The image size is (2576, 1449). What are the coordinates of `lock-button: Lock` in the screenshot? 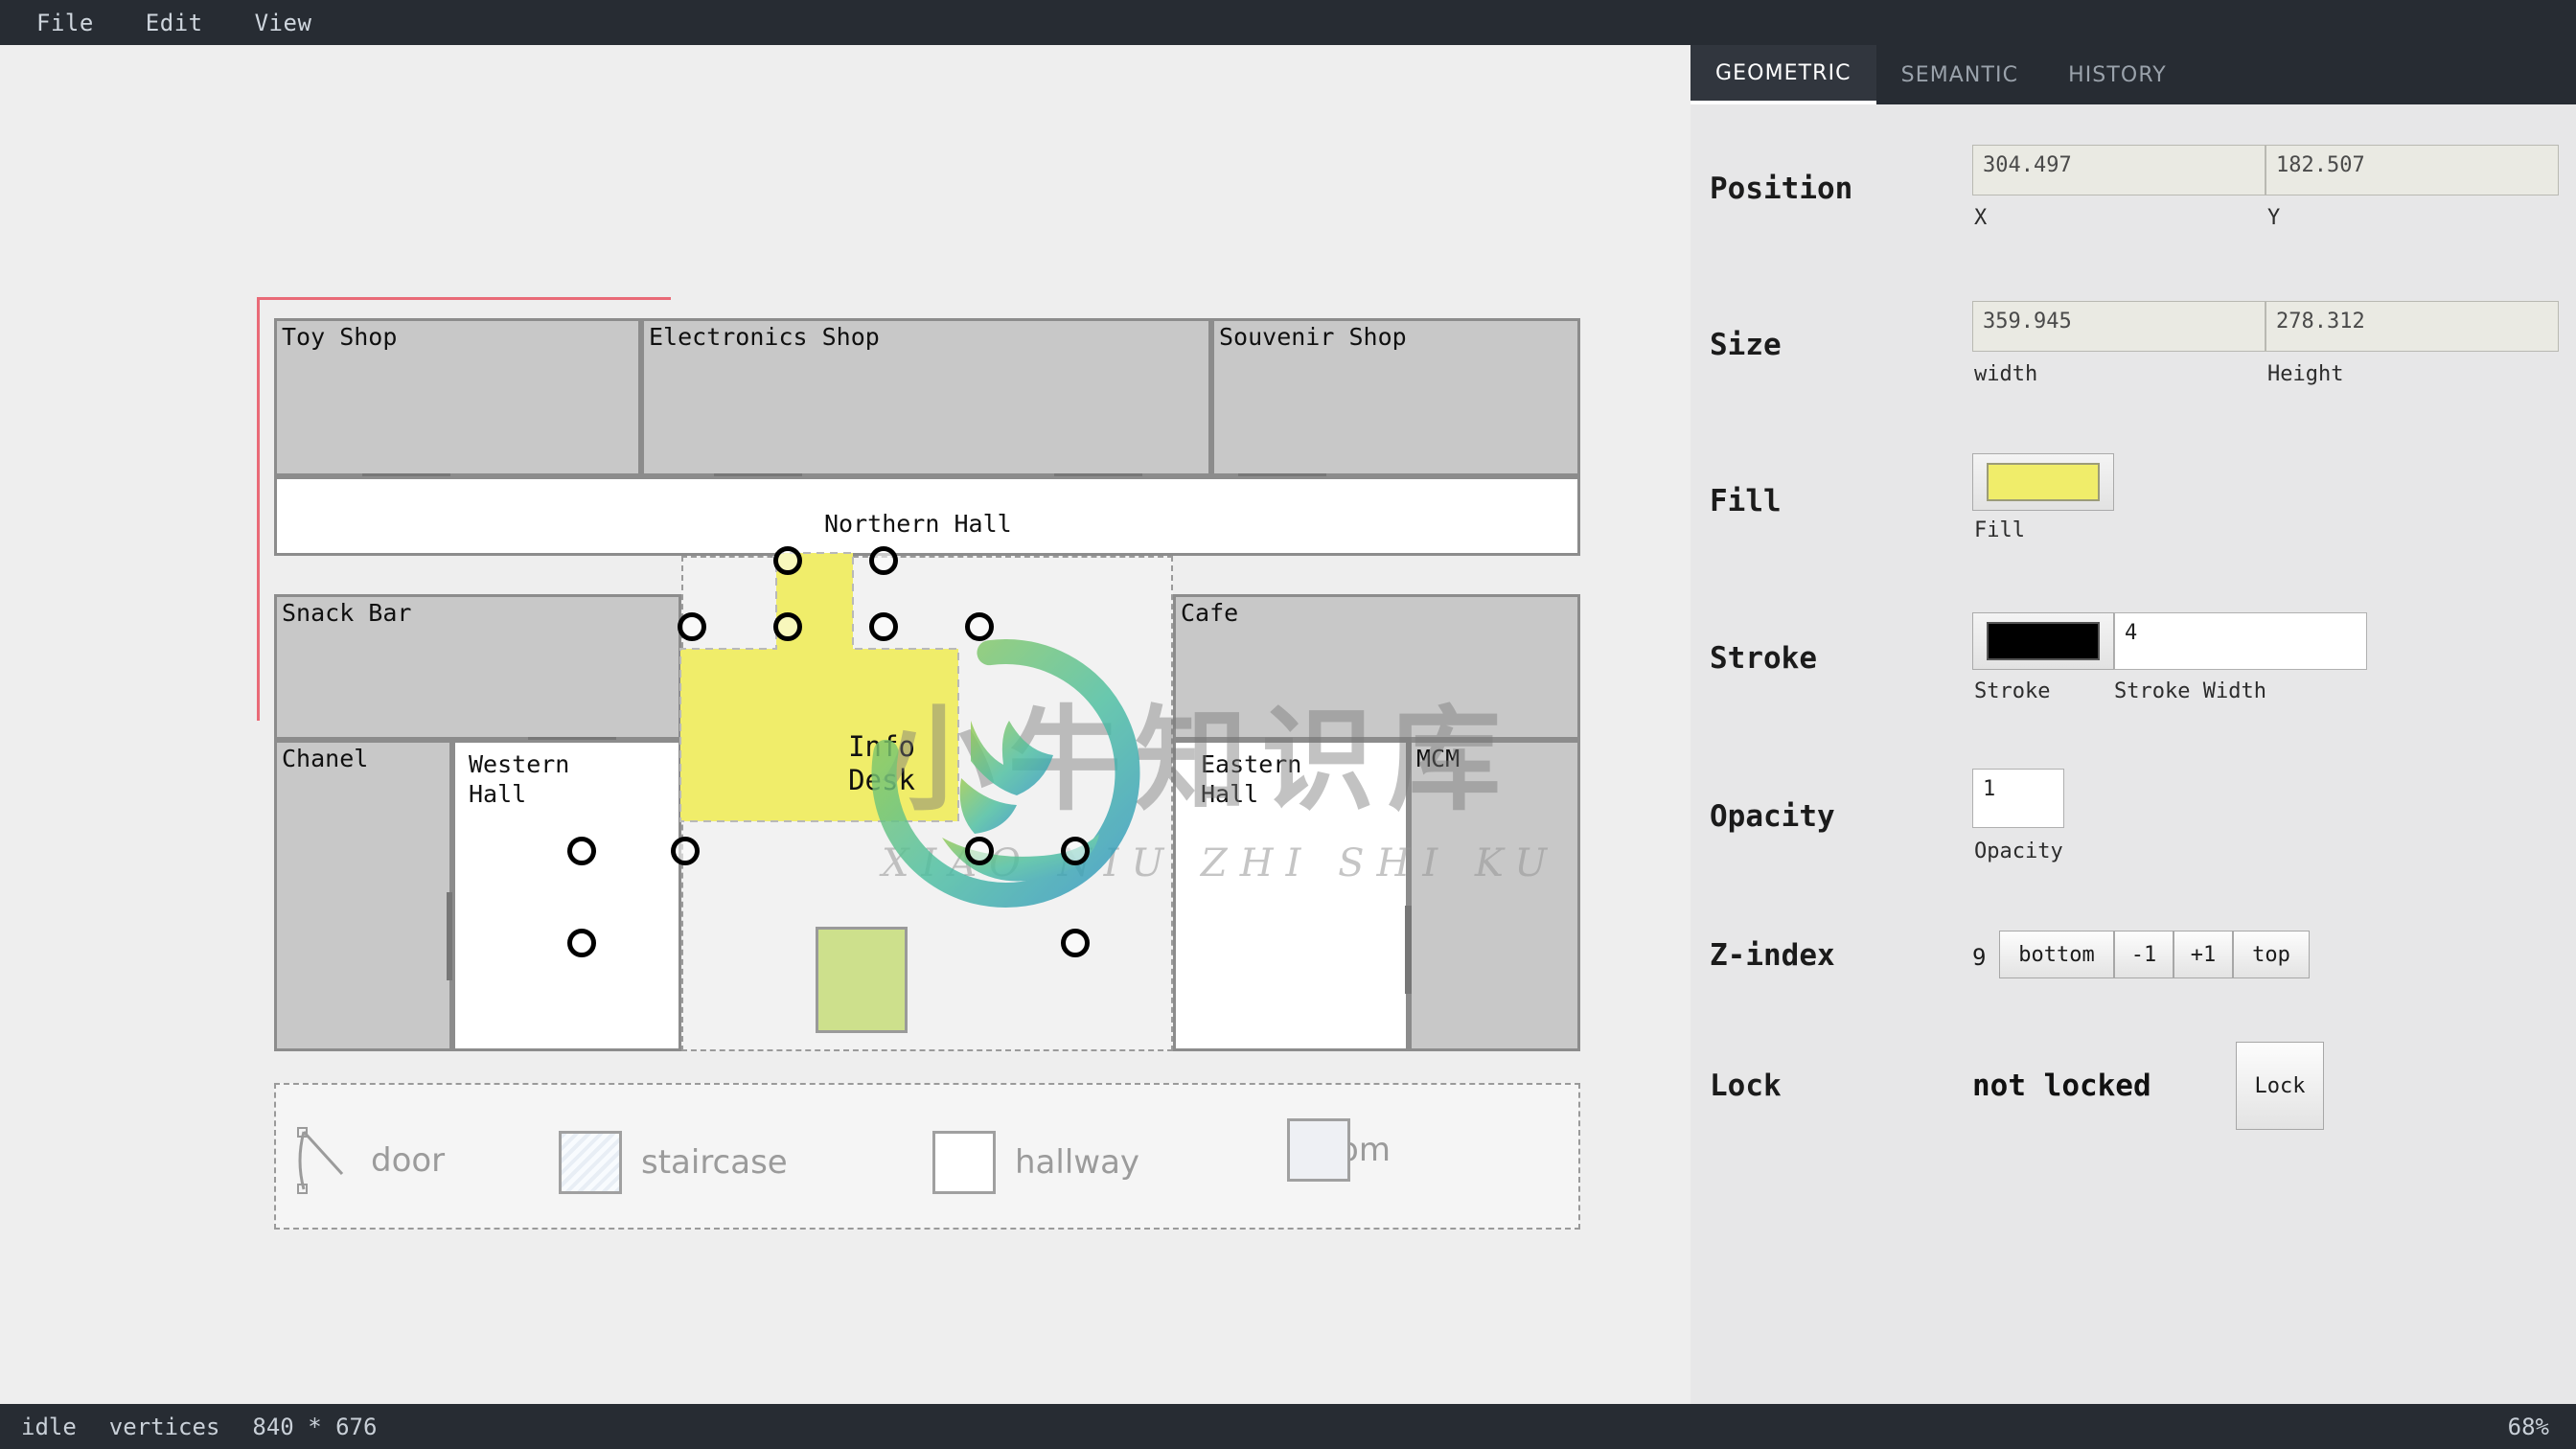 It's located at (2280, 1086).